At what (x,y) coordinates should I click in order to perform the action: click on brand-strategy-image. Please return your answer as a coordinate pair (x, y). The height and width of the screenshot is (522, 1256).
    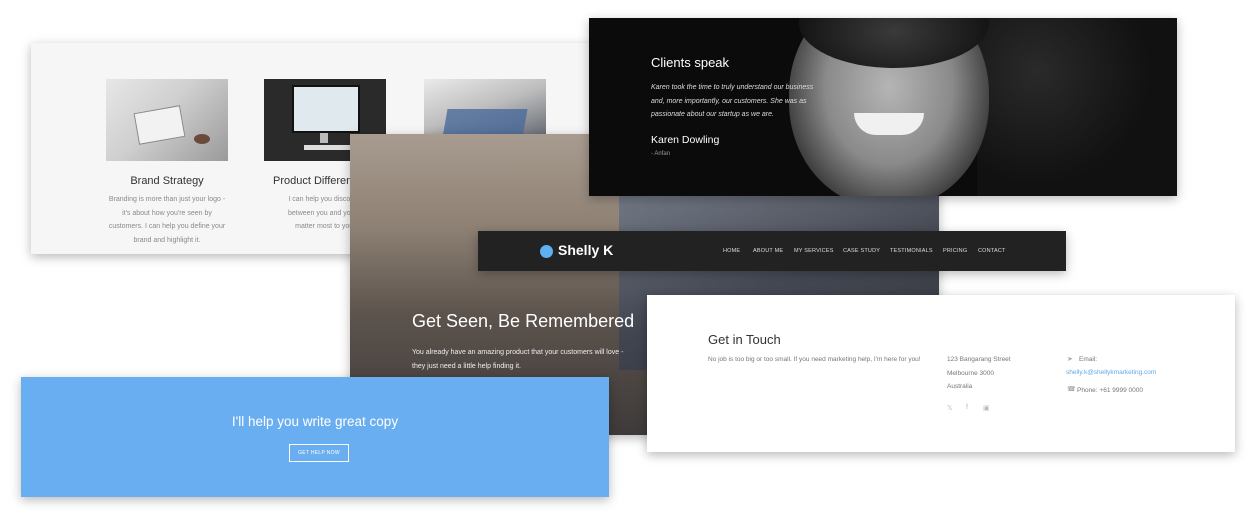
    Looking at the image, I should click on (167, 120).